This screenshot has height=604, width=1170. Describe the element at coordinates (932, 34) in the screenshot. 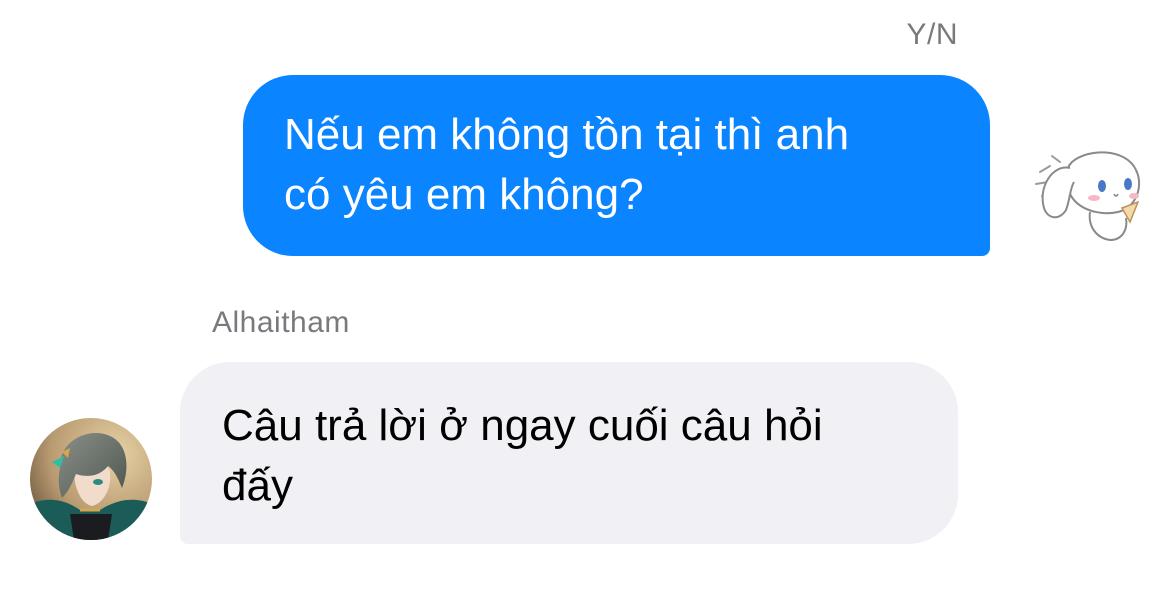

I see `sender-name-outgoing: Y/N` at that location.